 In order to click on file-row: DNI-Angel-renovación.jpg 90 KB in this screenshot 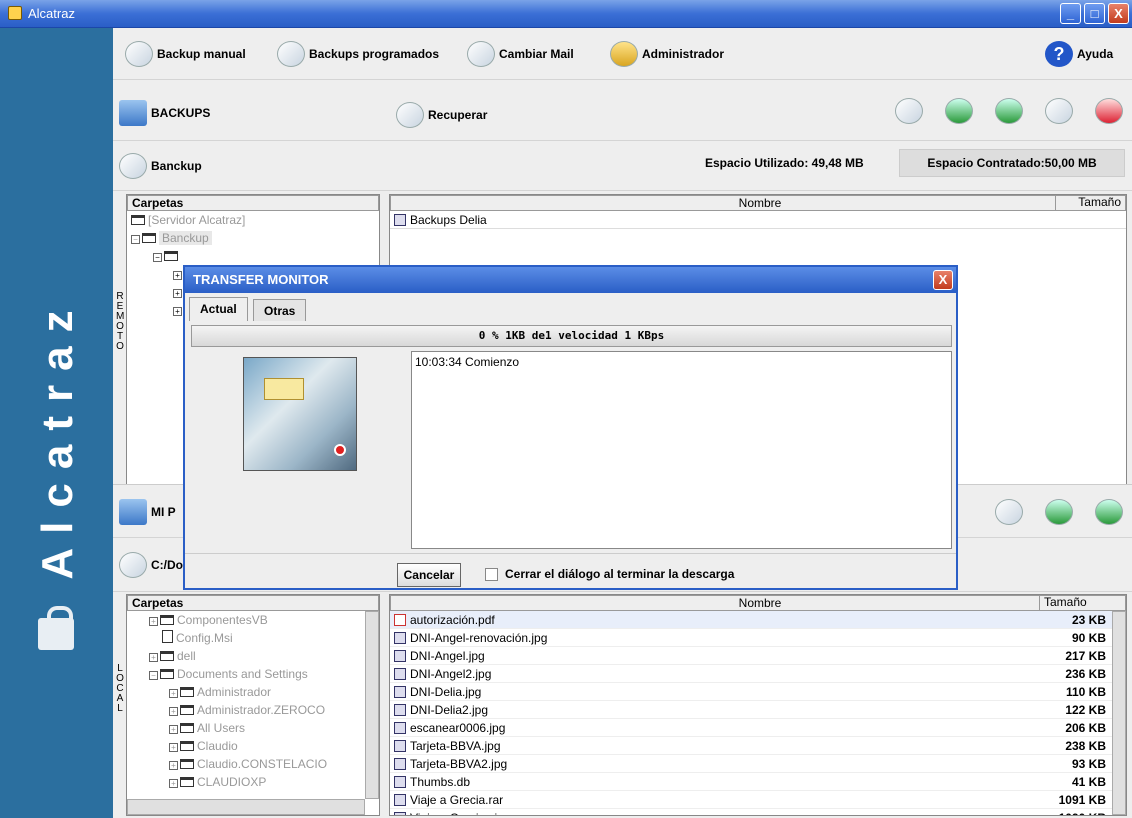, I will do `click(751, 638)`.